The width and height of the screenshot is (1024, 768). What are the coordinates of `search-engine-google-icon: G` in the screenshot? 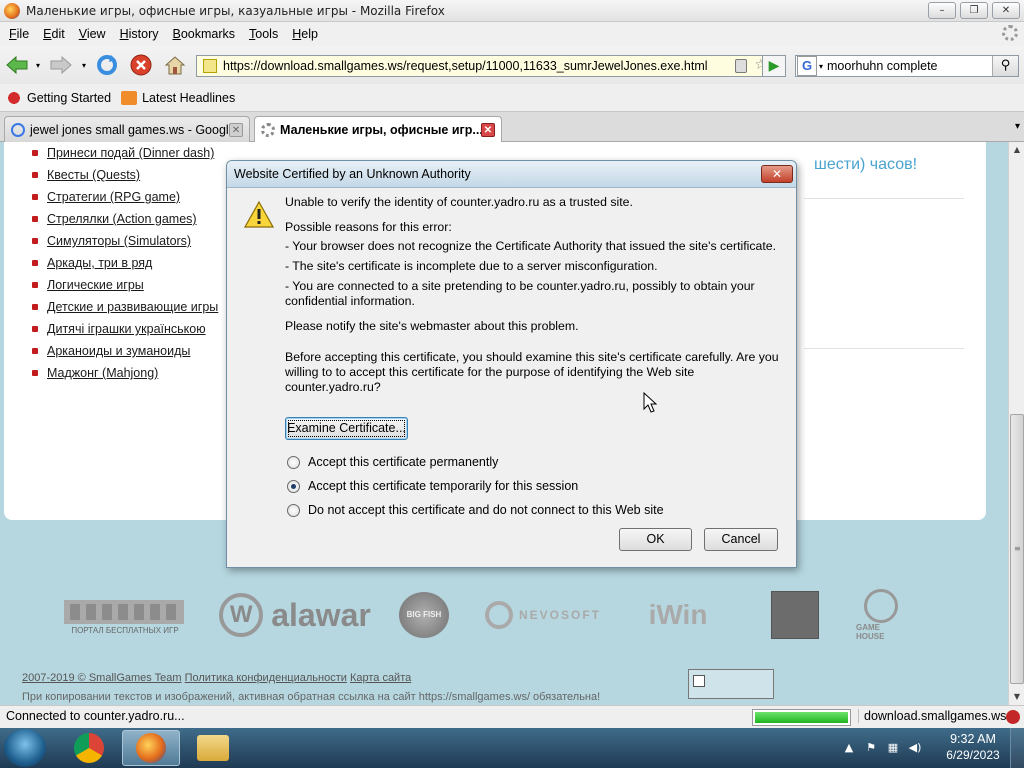 It's located at (807, 66).